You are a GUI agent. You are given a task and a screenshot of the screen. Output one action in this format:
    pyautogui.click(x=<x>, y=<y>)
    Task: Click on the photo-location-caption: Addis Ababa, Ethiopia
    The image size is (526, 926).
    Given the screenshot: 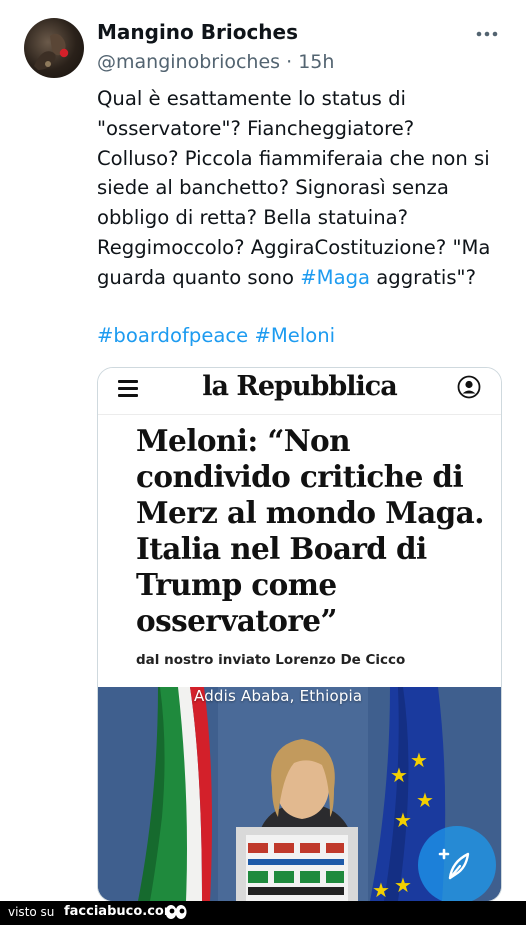 What is the action you would take?
    pyautogui.click(x=278, y=696)
    